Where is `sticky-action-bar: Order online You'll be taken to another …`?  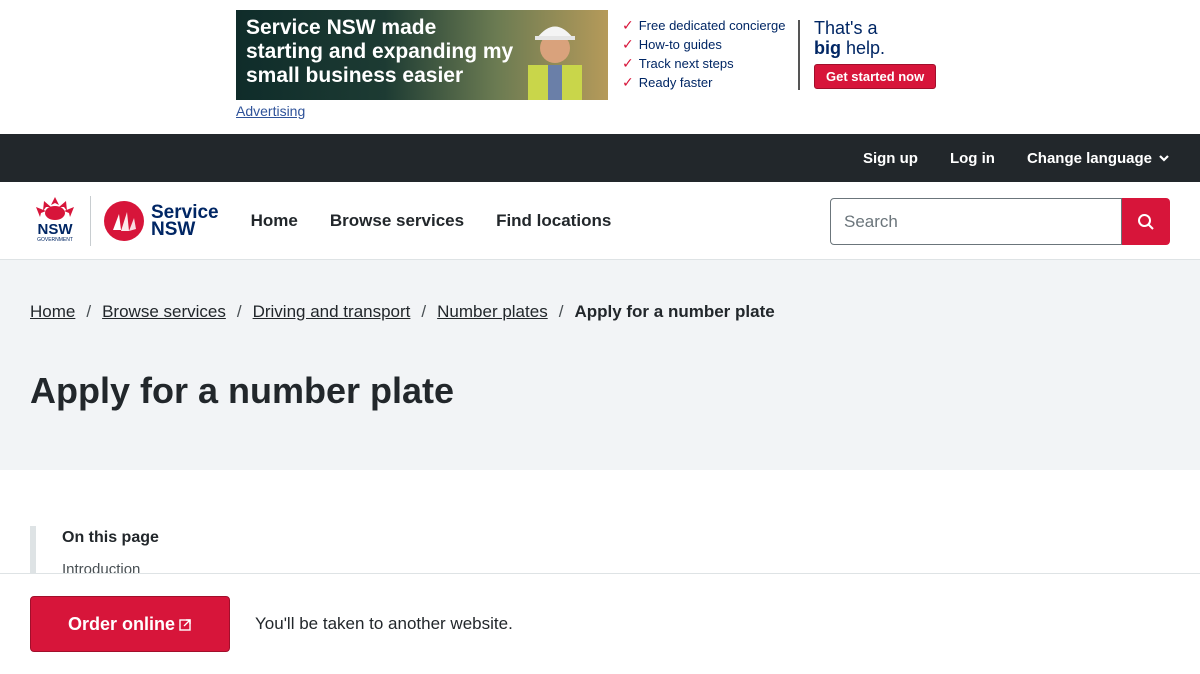 sticky-action-bar: Order online You'll be taken to another … is located at coordinates (600, 623).